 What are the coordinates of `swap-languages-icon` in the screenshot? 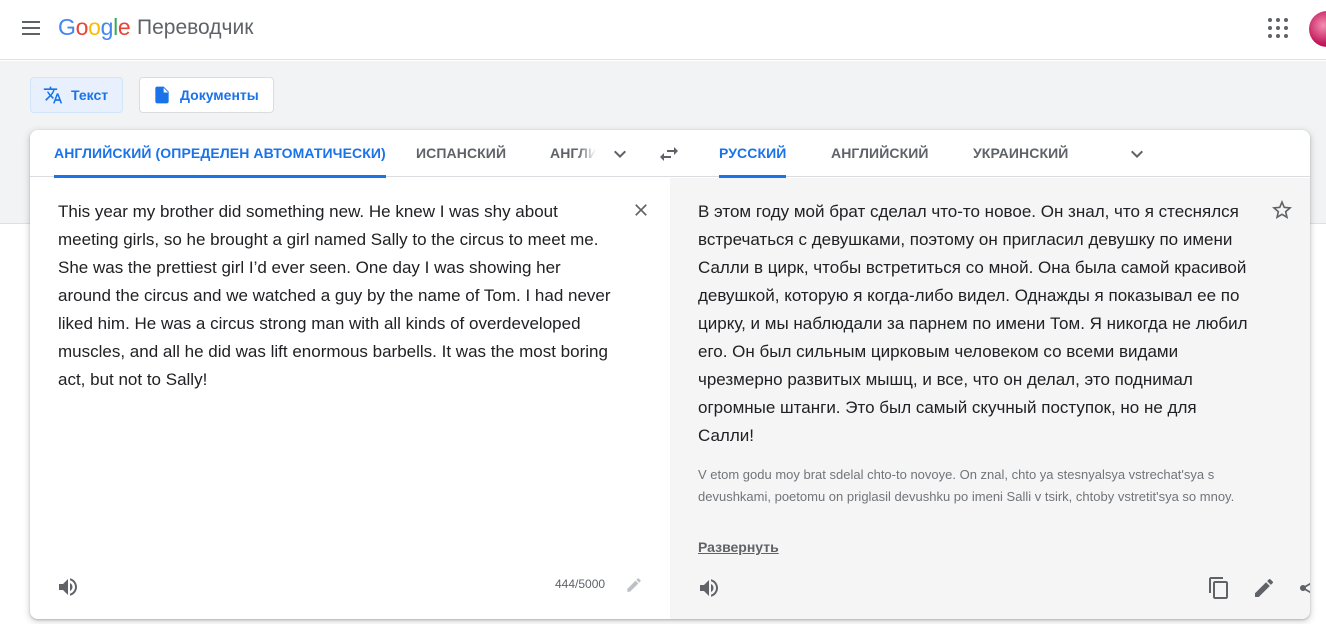 It's located at (669, 154).